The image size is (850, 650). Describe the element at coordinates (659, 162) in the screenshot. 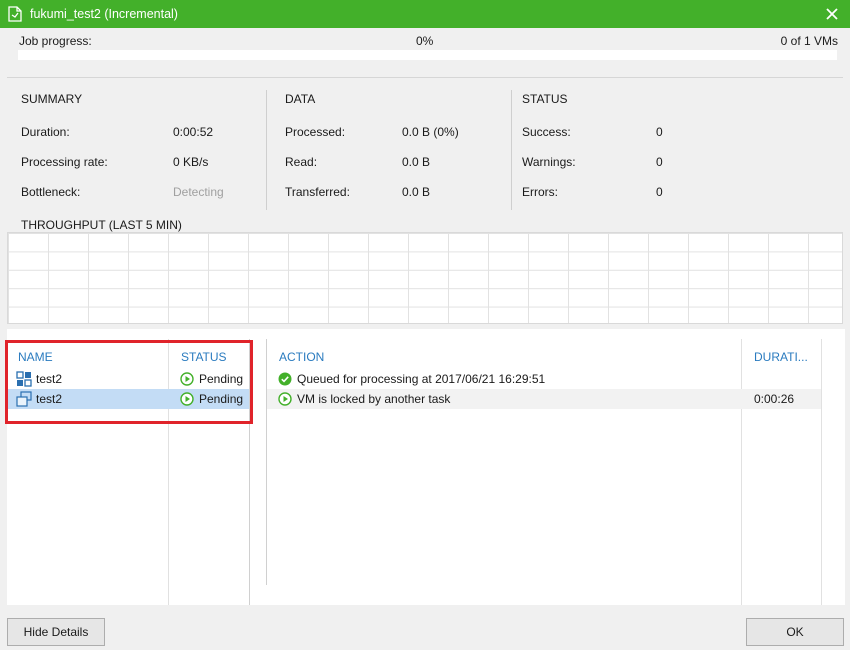

I see `warnings-value: 0` at that location.